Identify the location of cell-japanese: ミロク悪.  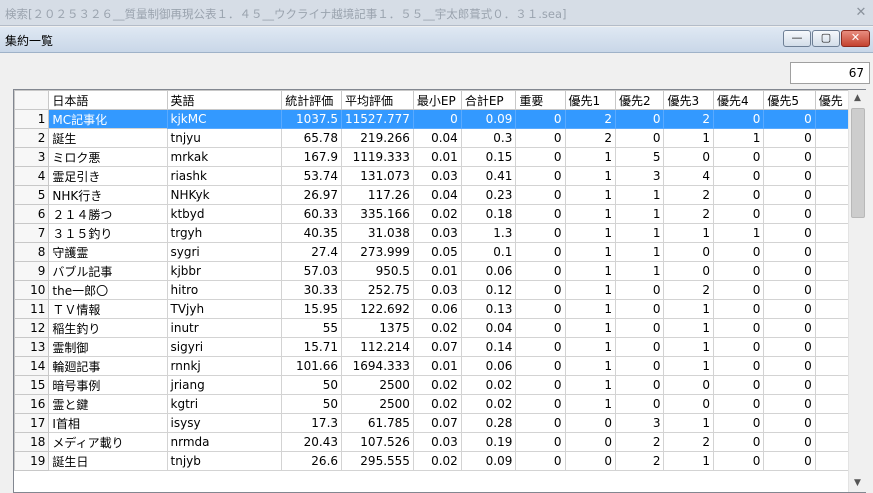
(108, 157).